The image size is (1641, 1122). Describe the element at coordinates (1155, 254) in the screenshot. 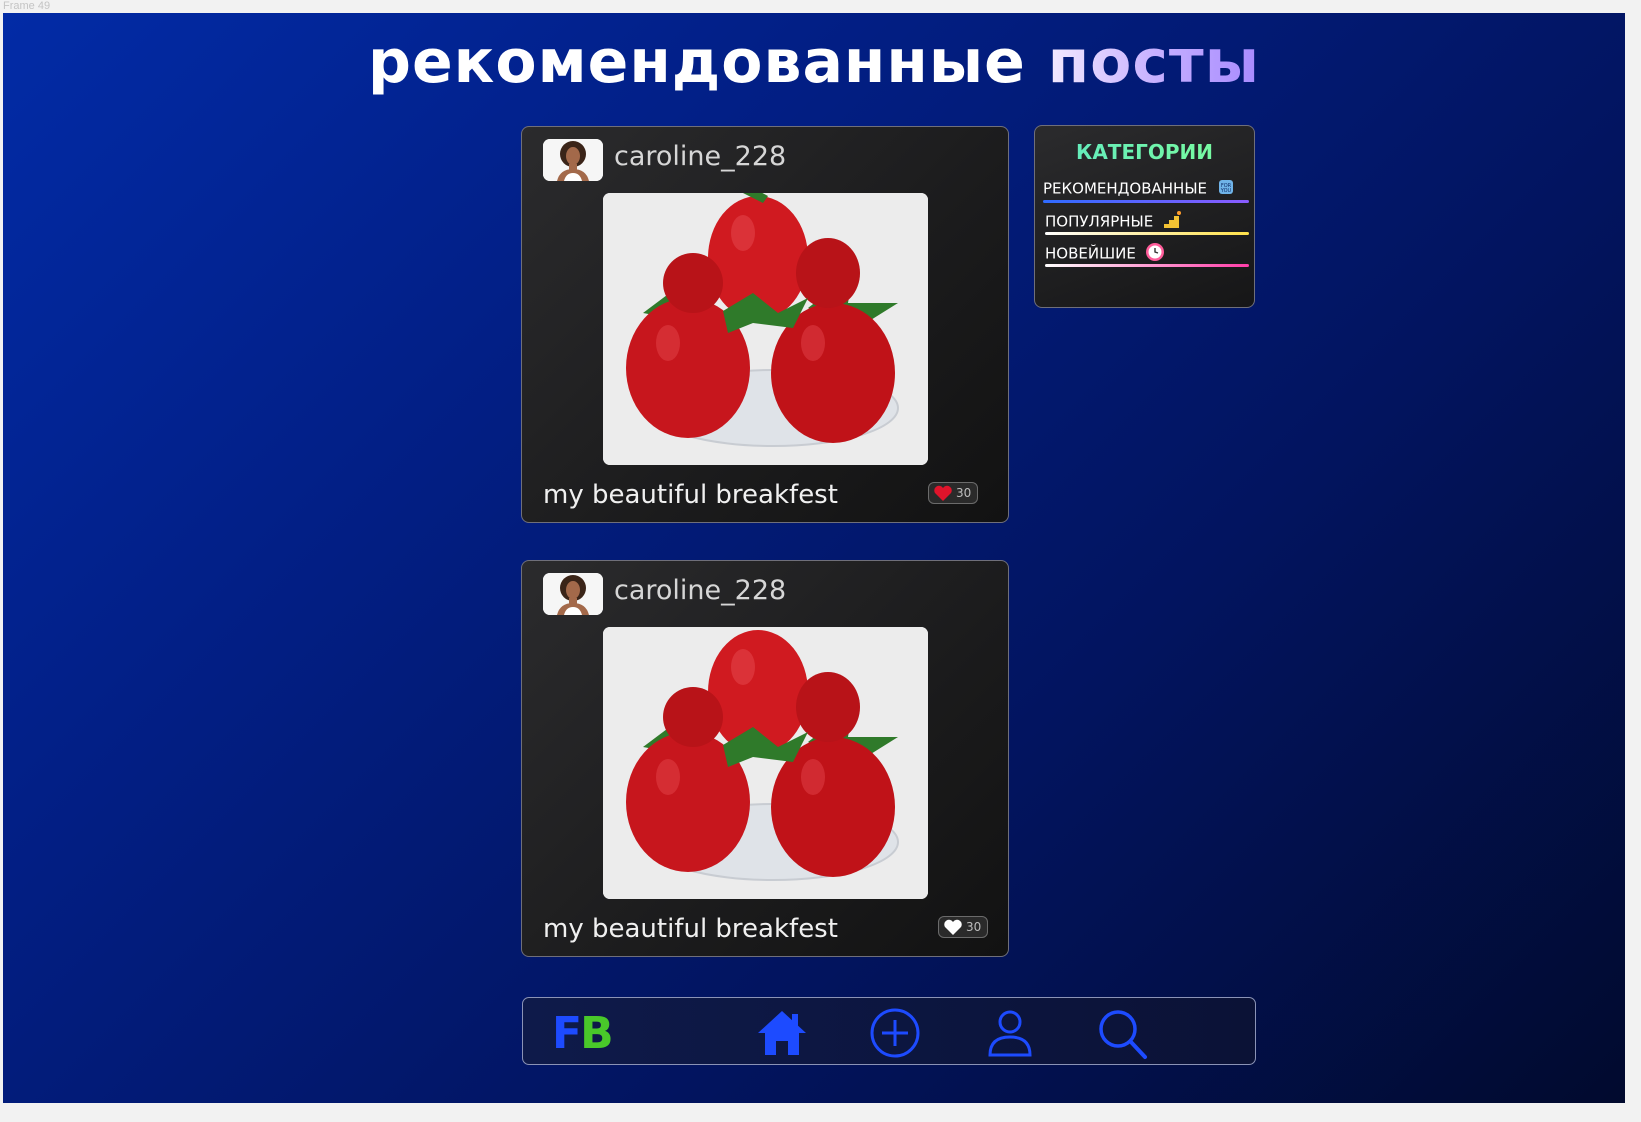

I see `clock-icon` at that location.